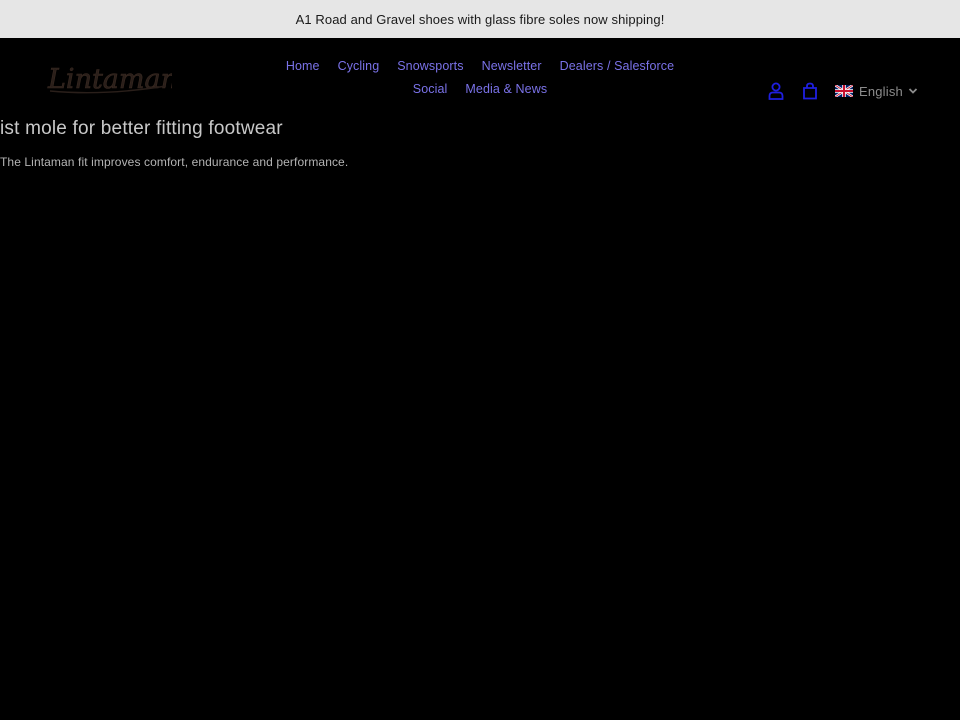 The height and width of the screenshot is (720, 960). What do you see at coordinates (810, 91) in the screenshot?
I see `cart-icon` at bounding box center [810, 91].